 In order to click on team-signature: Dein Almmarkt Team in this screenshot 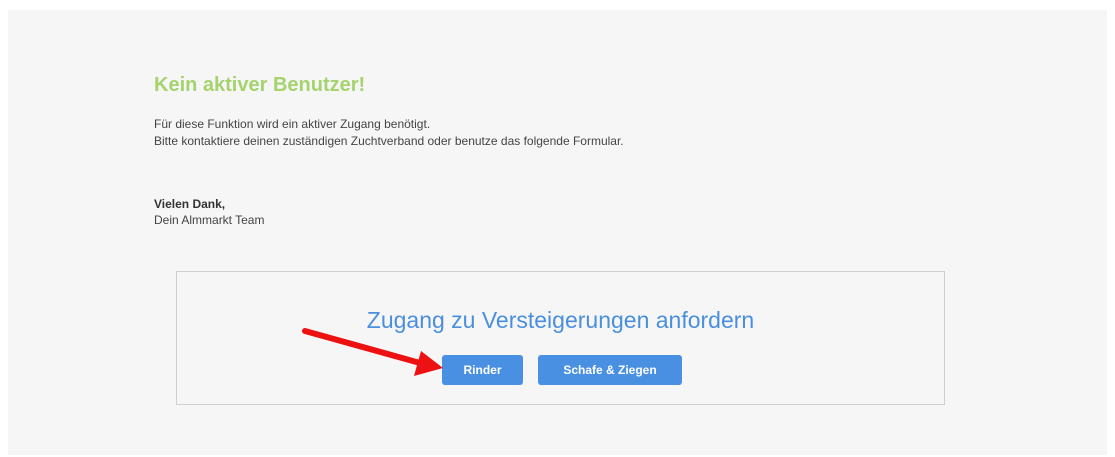, I will do `click(209, 220)`.